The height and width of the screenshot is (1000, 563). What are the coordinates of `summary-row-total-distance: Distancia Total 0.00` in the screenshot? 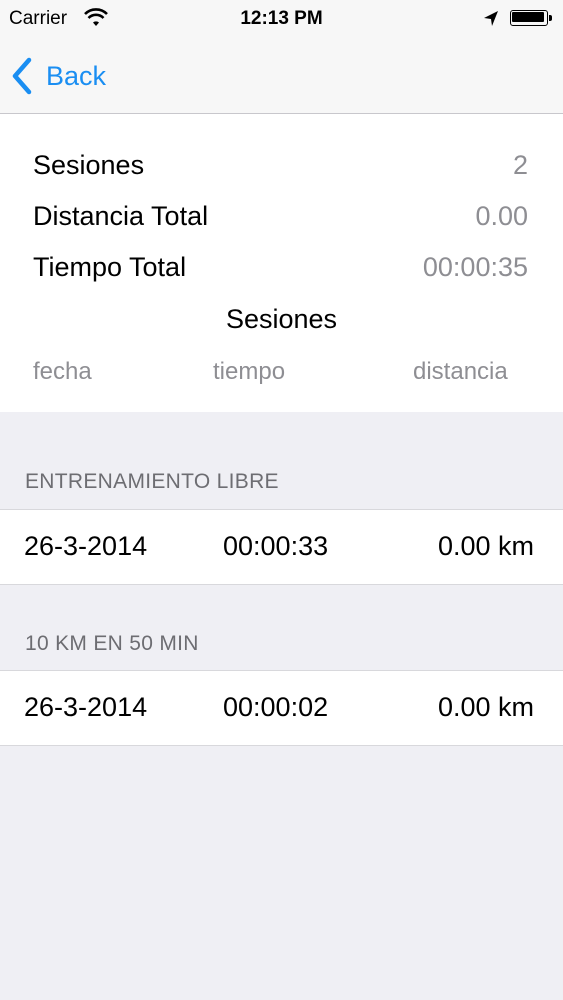 It's located at (280, 219).